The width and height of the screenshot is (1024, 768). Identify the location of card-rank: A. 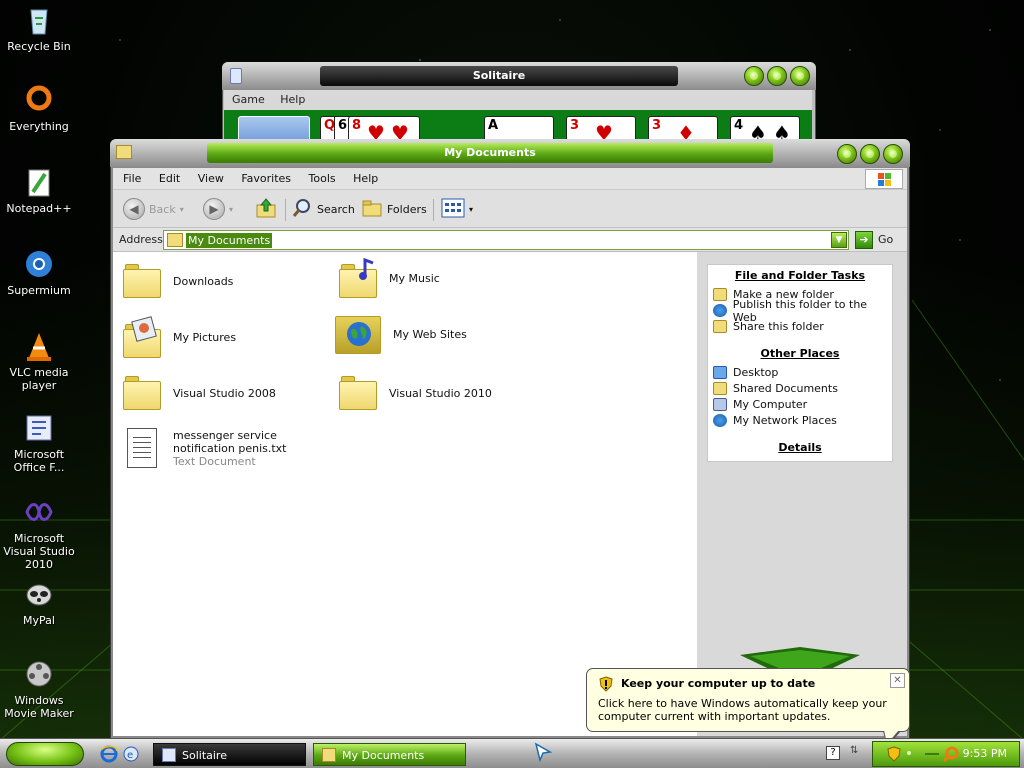
(493, 125).